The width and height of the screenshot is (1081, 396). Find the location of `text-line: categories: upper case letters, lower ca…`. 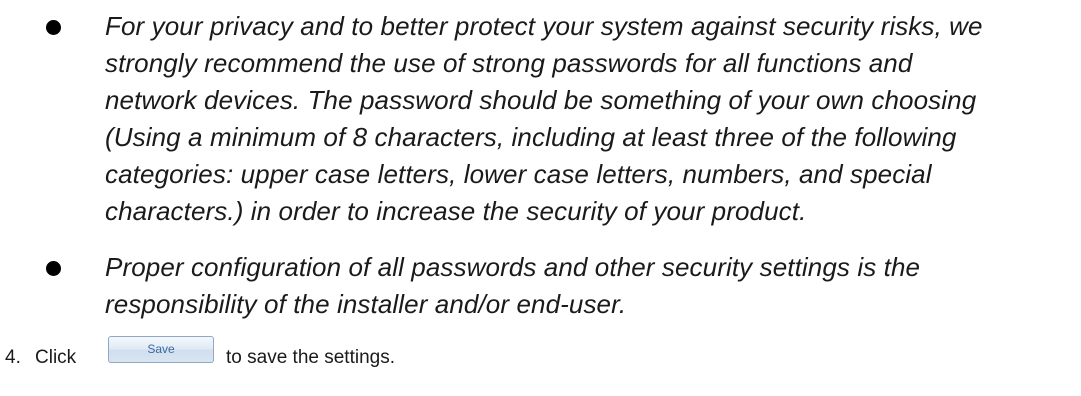

text-line: categories: upper case letters, lower ca… is located at coordinates (518, 174).